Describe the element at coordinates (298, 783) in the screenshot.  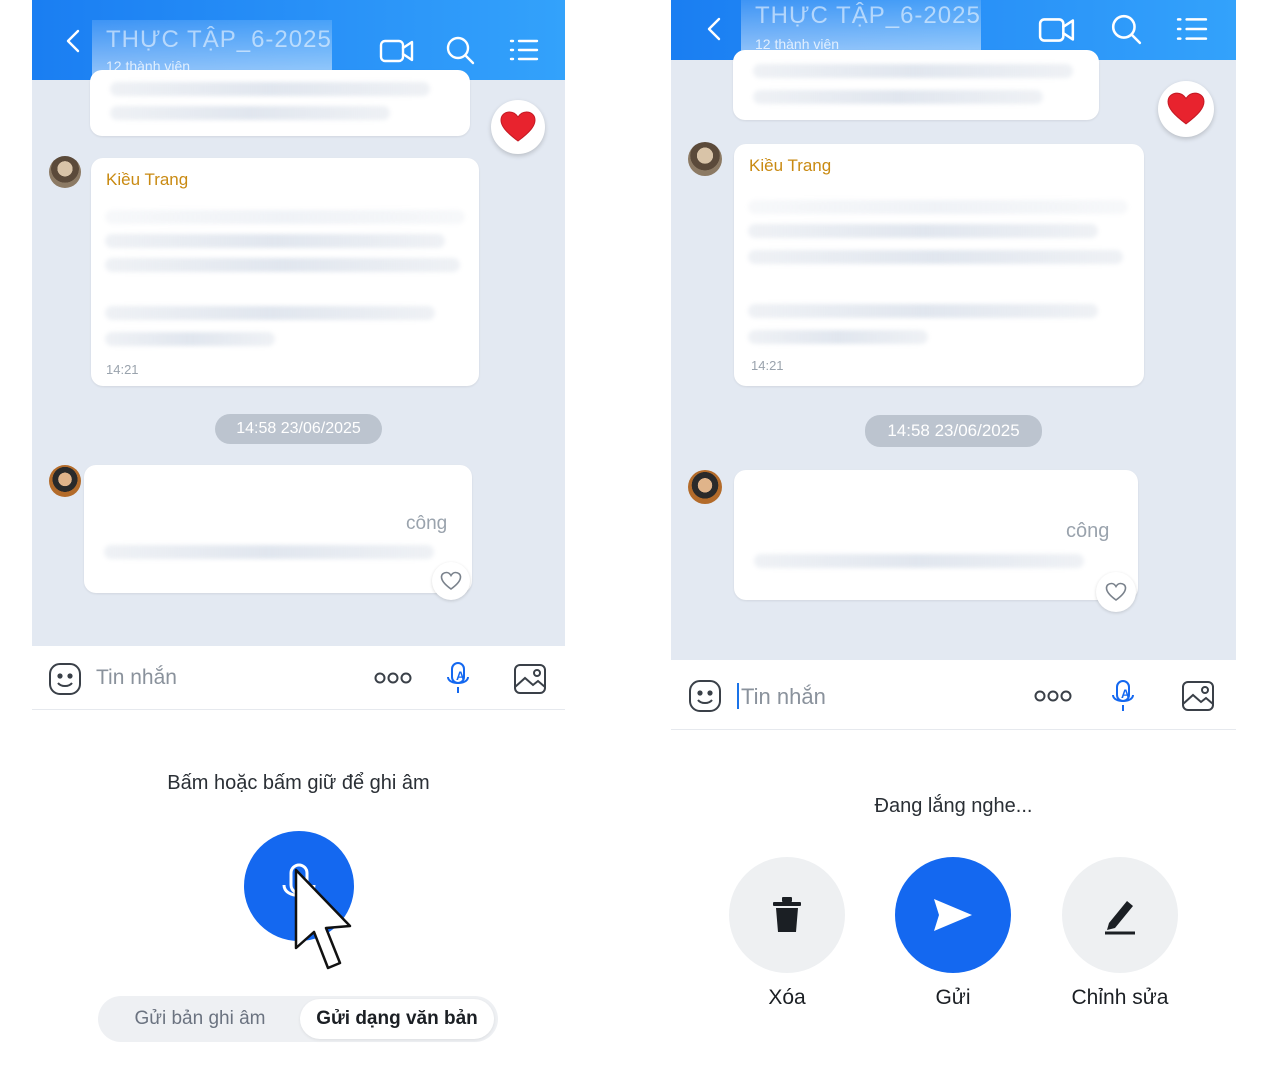
I see `record-hint: Bấm hoặc bấm giữ để ghi âm` at that location.